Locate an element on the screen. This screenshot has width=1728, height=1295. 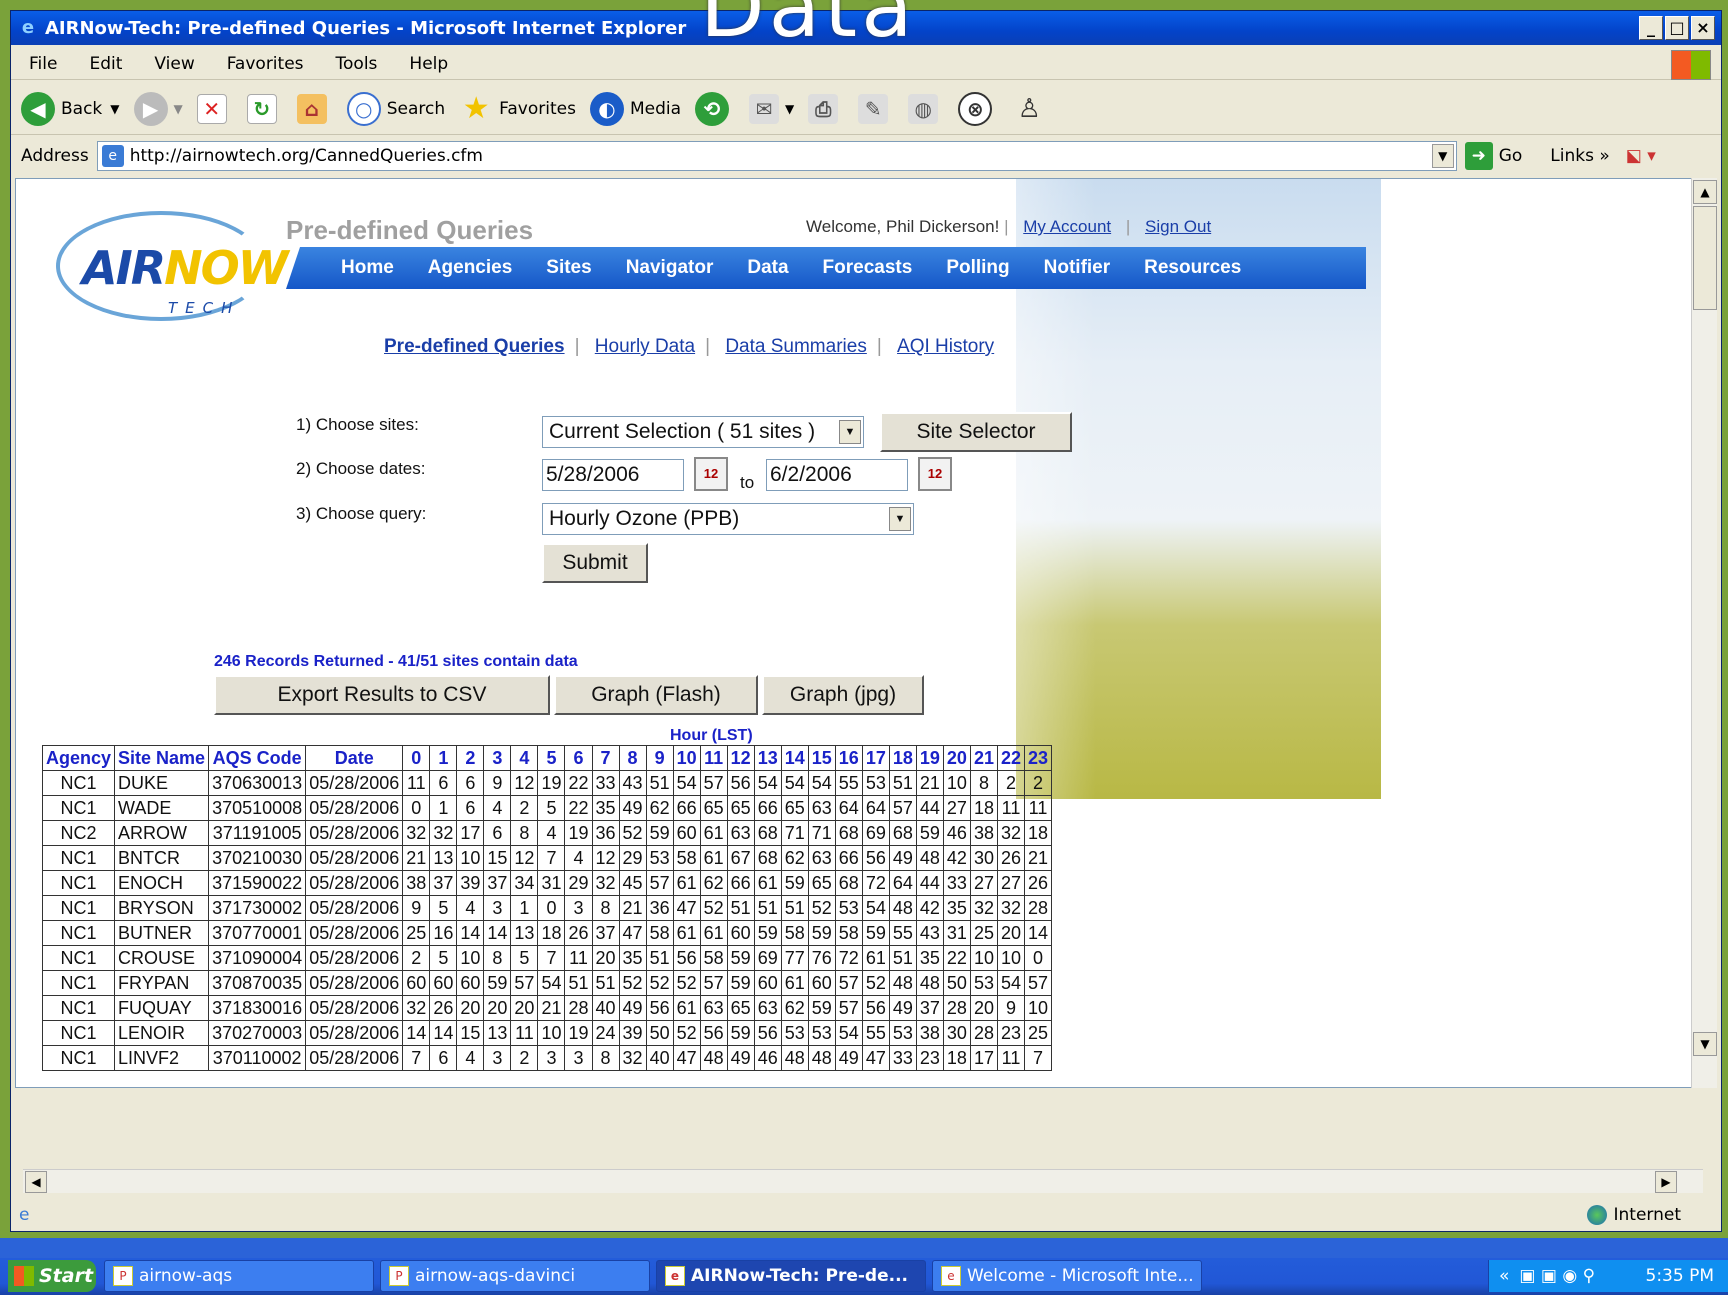
ppt-icon: P is located at coordinates (123, 1276).